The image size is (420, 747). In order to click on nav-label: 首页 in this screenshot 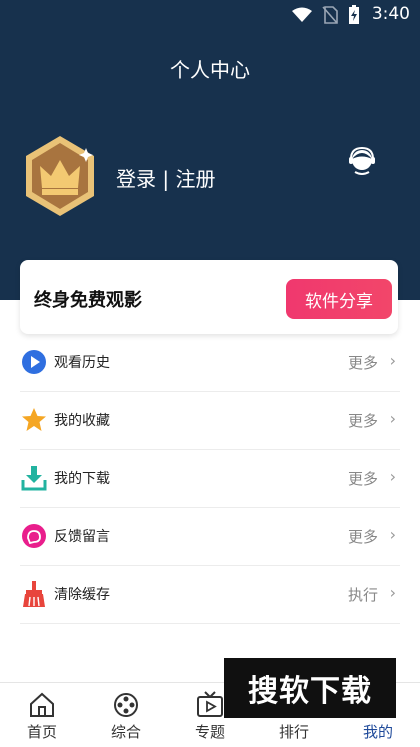, I will do `click(41, 732)`.